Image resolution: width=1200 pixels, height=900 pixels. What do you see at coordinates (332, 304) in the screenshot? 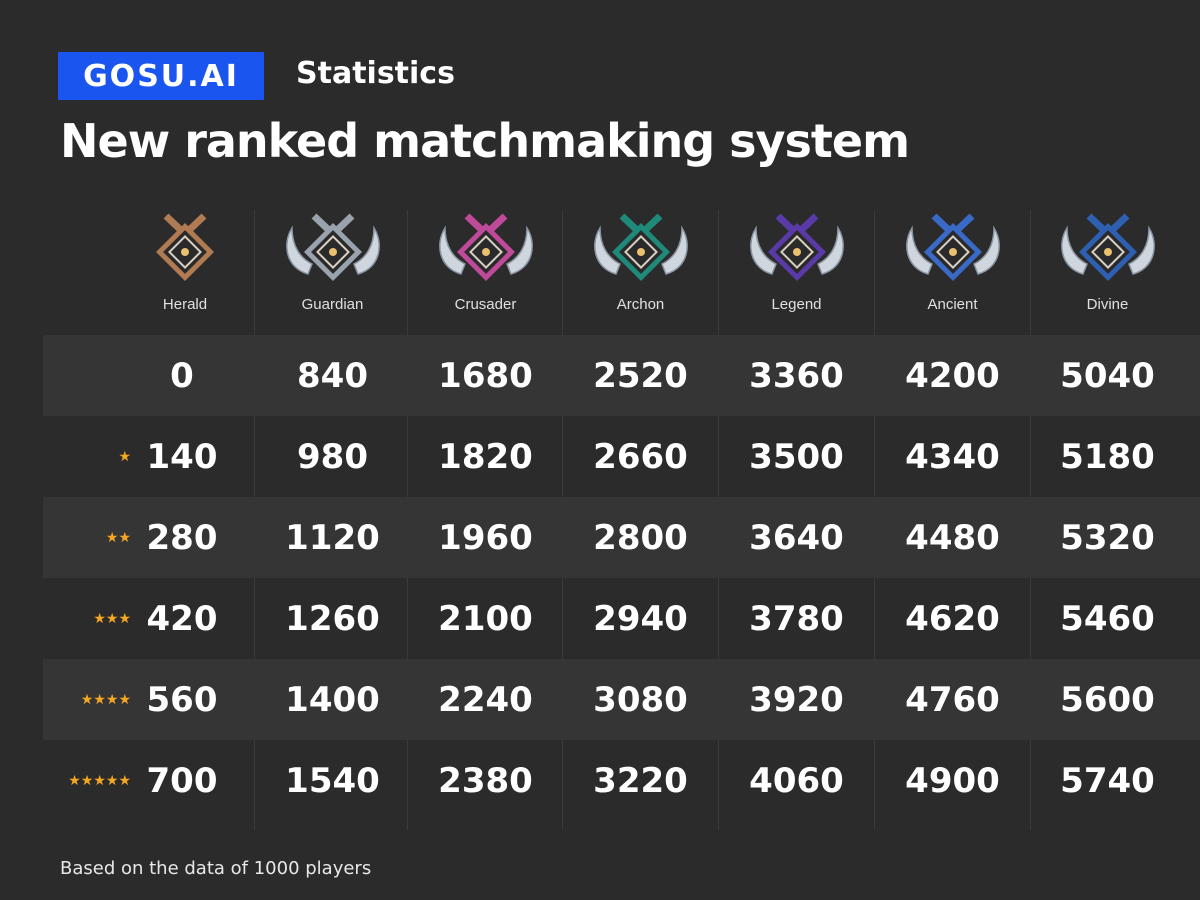
I see `rank-name: Guardian` at bounding box center [332, 304].